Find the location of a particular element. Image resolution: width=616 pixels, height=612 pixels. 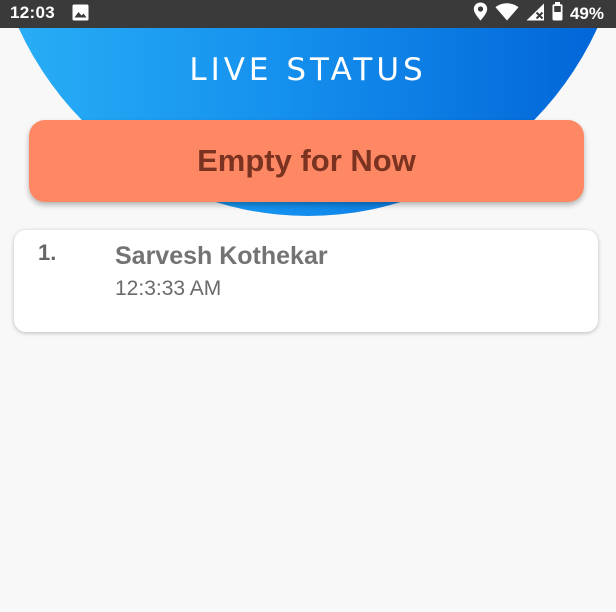

status-bar: 12:03 49% is located at coordinates (308, 14).